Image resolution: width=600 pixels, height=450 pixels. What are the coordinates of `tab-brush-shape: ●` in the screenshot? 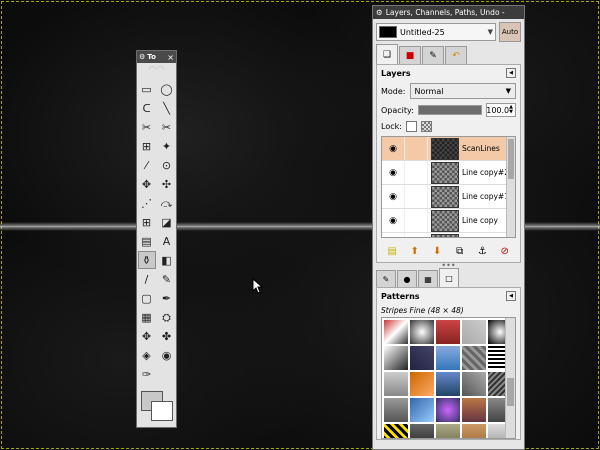 It's located at (407, 278).